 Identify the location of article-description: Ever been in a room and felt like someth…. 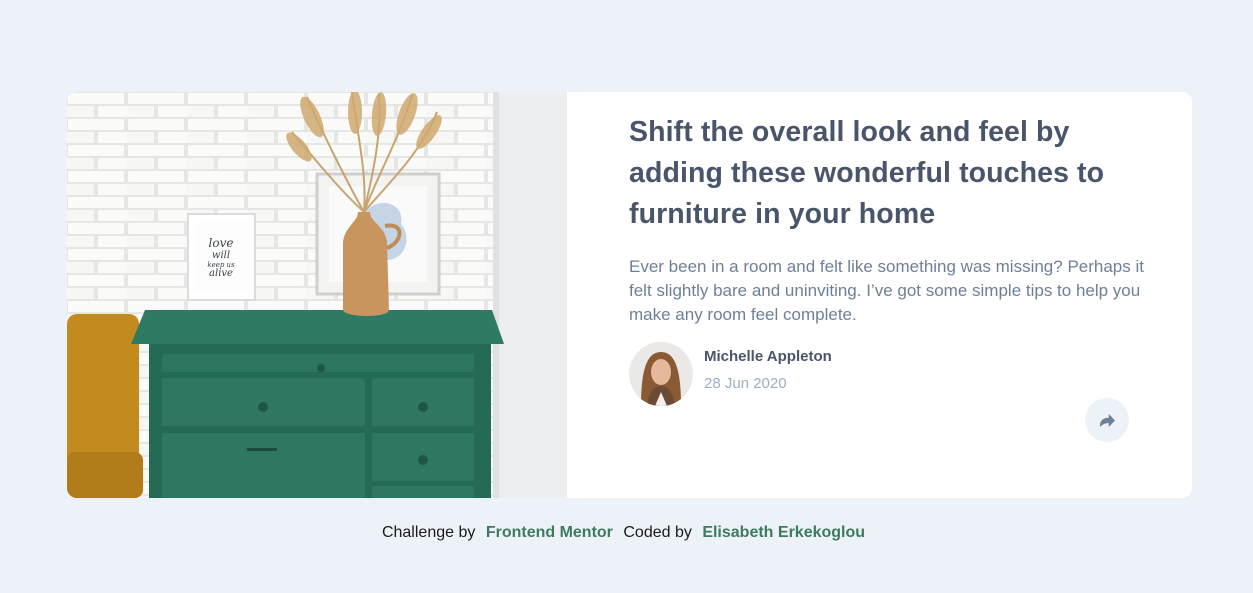
(886, 290).